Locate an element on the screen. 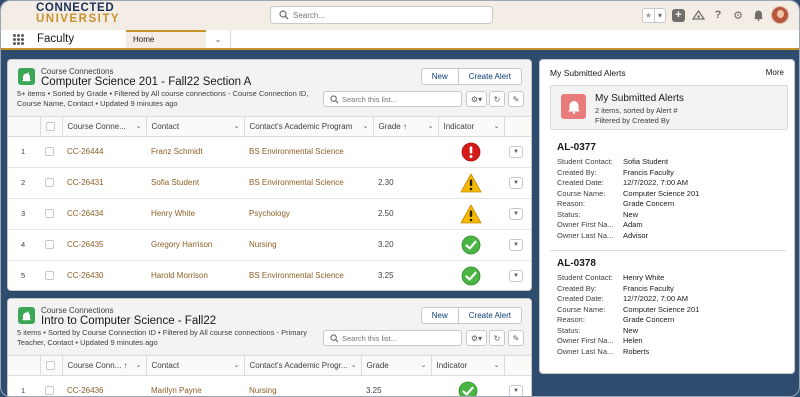 This screenshot has width=800, height=397. contact-cell: Henry White is located at coordinates (195, 214).